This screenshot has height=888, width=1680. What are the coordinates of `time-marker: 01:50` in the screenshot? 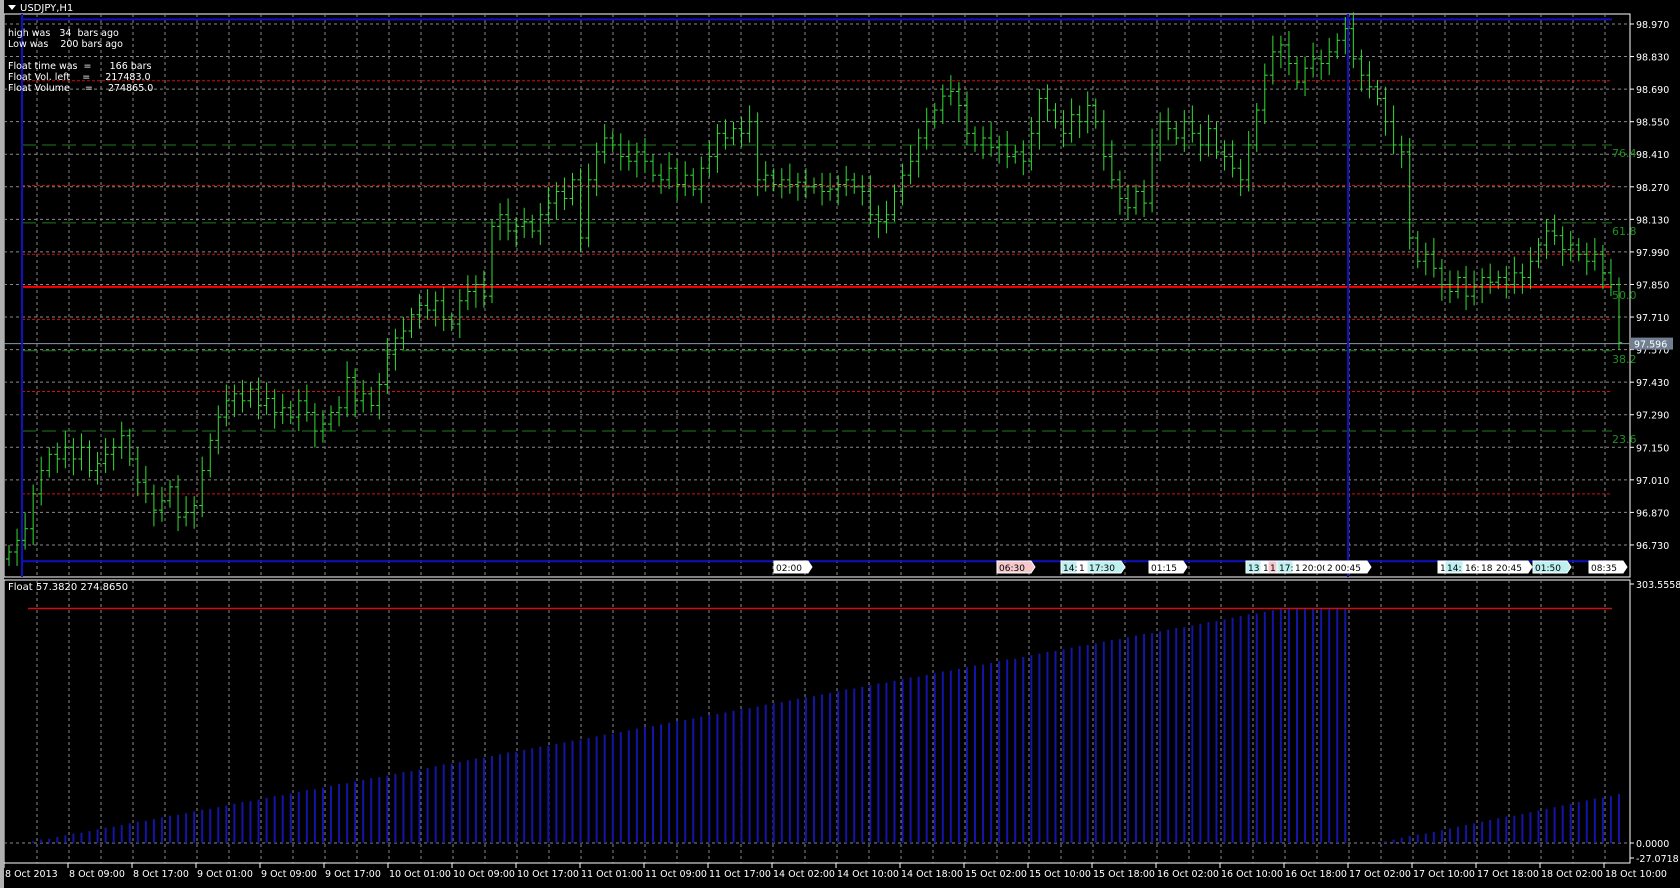 It's located at (1552, 567).